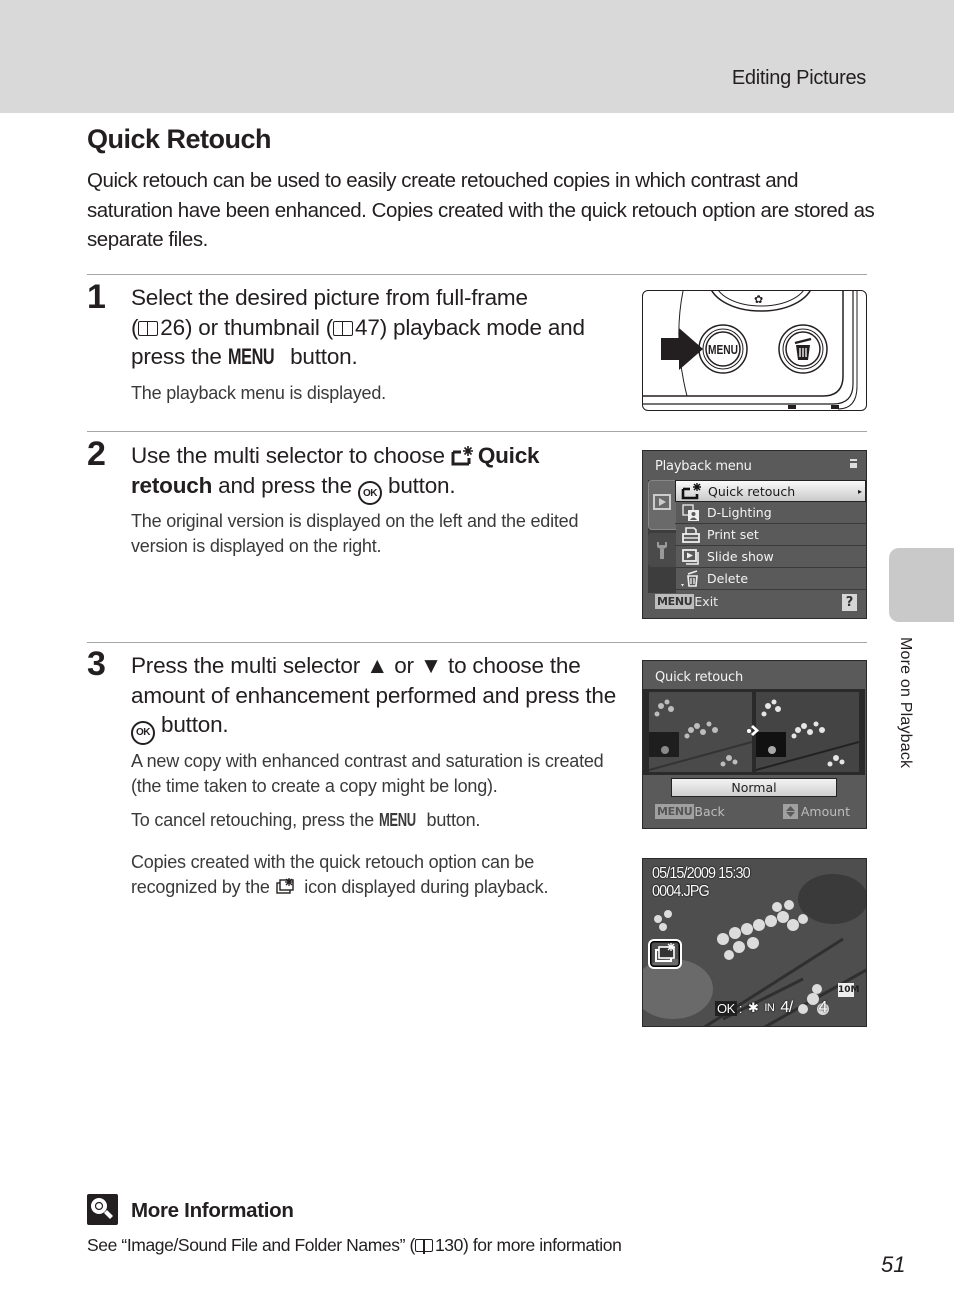 The width and height of the screenshot is (954, 1314). What do you see at coordinates (691, 512) in the screenshot?
I see `d-lighting-icon` at bounding box center [691, 512].